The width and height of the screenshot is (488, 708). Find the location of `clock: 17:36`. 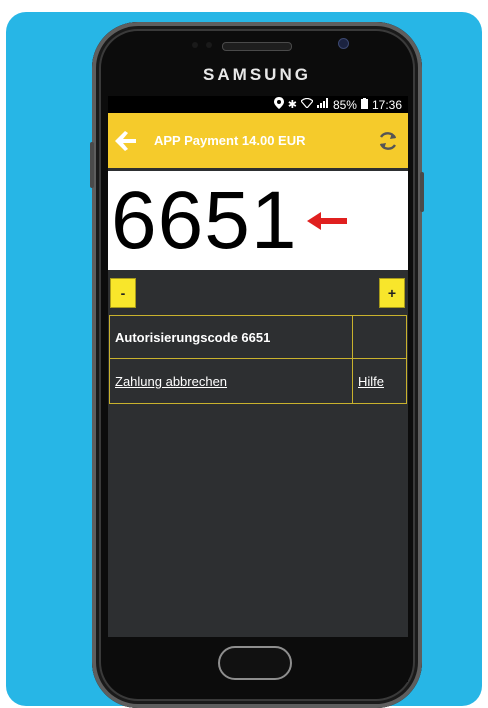

clock: 17:36 is located at coordinates (386, 104).